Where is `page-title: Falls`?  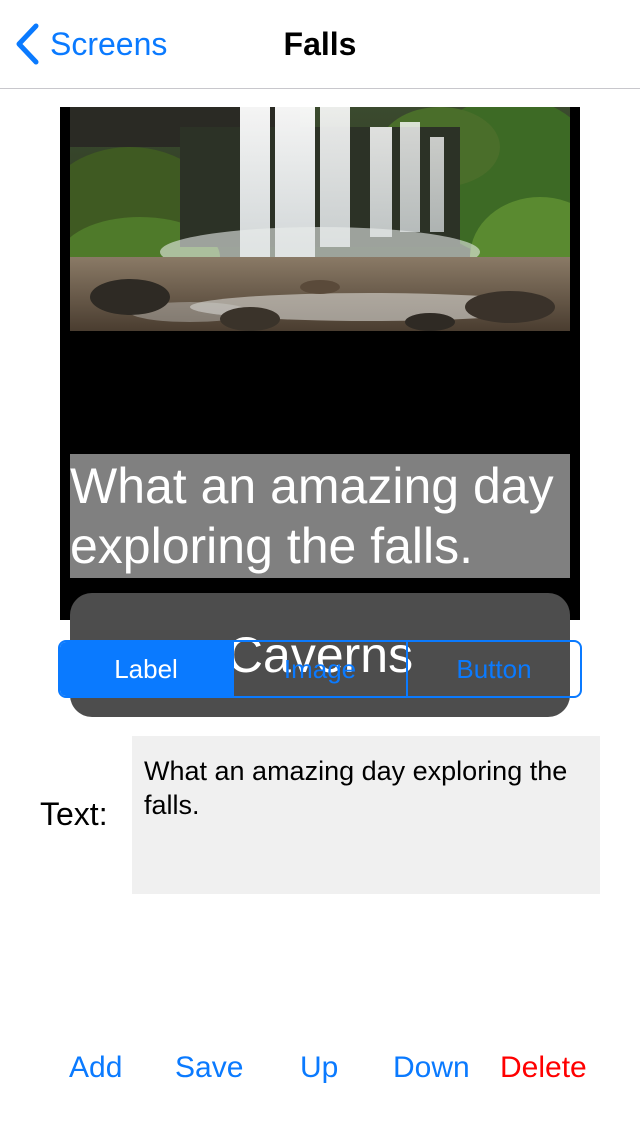
page-title: Falls is located at coordinates (320, 44).